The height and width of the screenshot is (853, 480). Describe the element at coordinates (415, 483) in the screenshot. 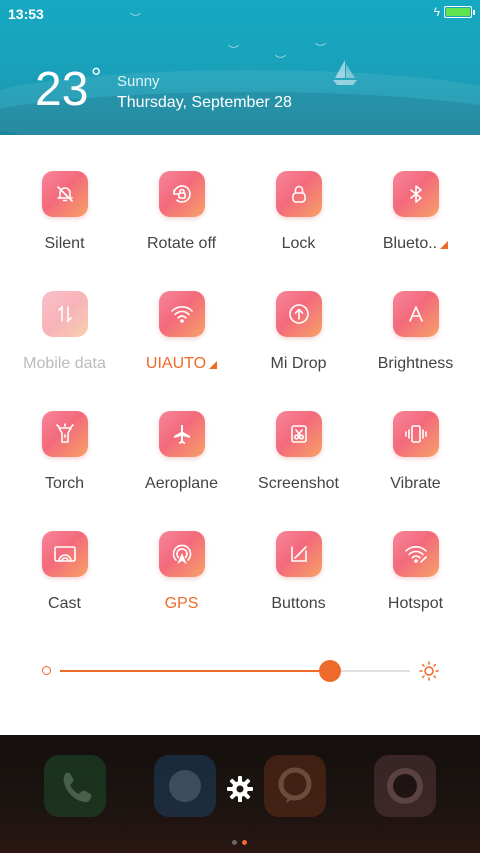

I see `toggle-label: Vibrate` at that location.